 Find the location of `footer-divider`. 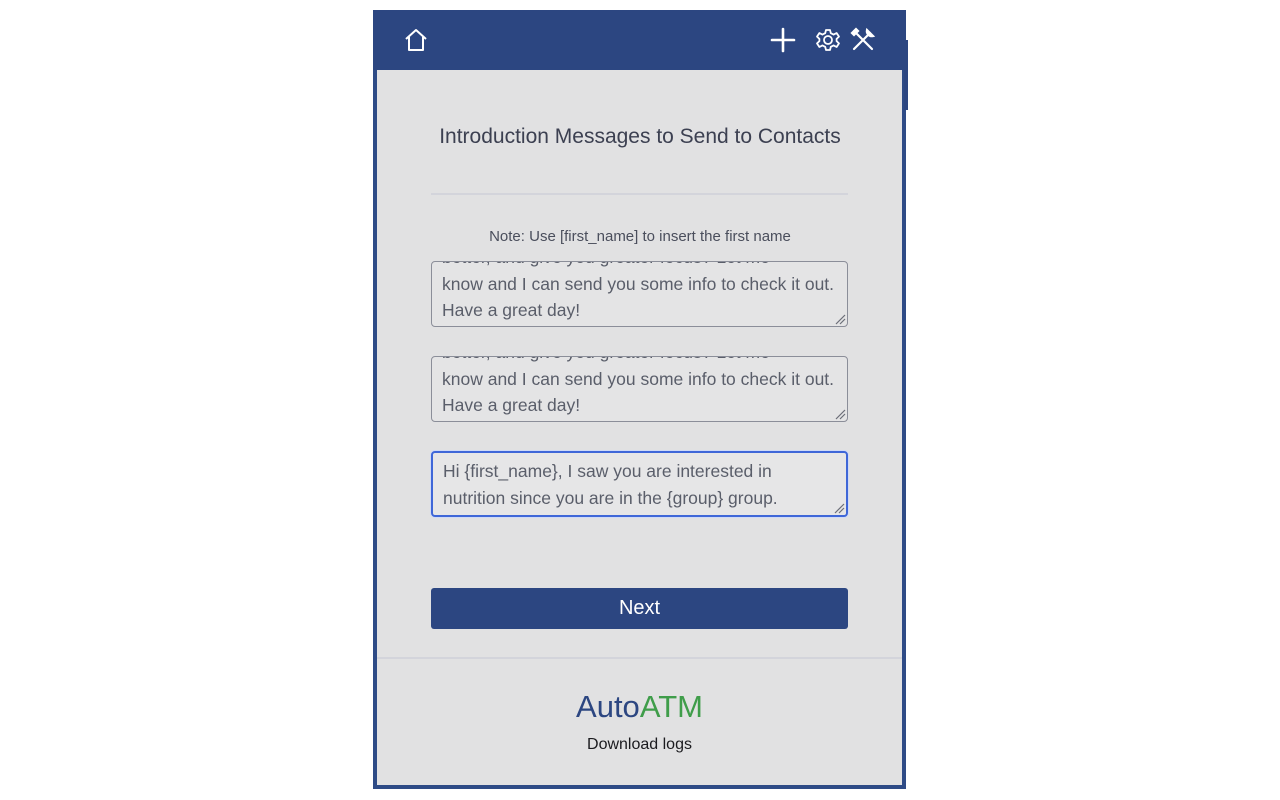

footer-divider is located at coordinates (639, 658).